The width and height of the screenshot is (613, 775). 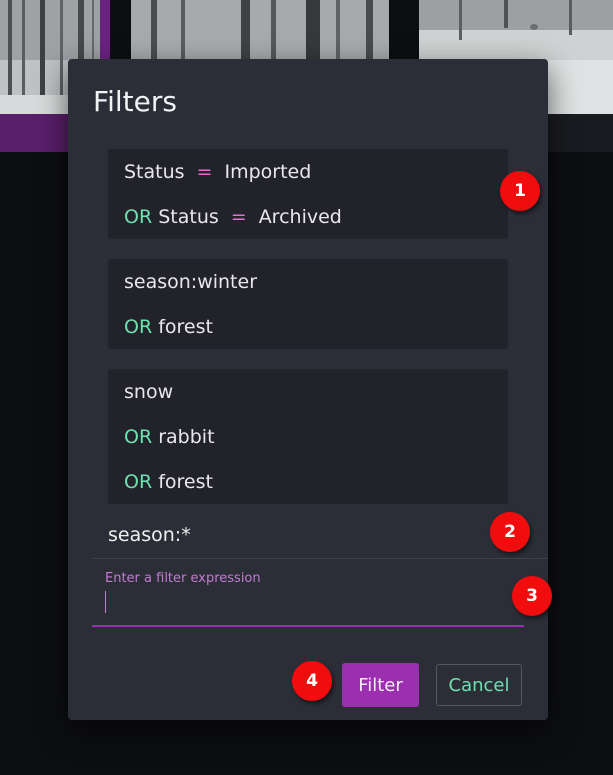 What do you see at coordinates (510, 532) in the screenshot?
I see `callout-badge-2: 2` at bounding box center [510, 532].